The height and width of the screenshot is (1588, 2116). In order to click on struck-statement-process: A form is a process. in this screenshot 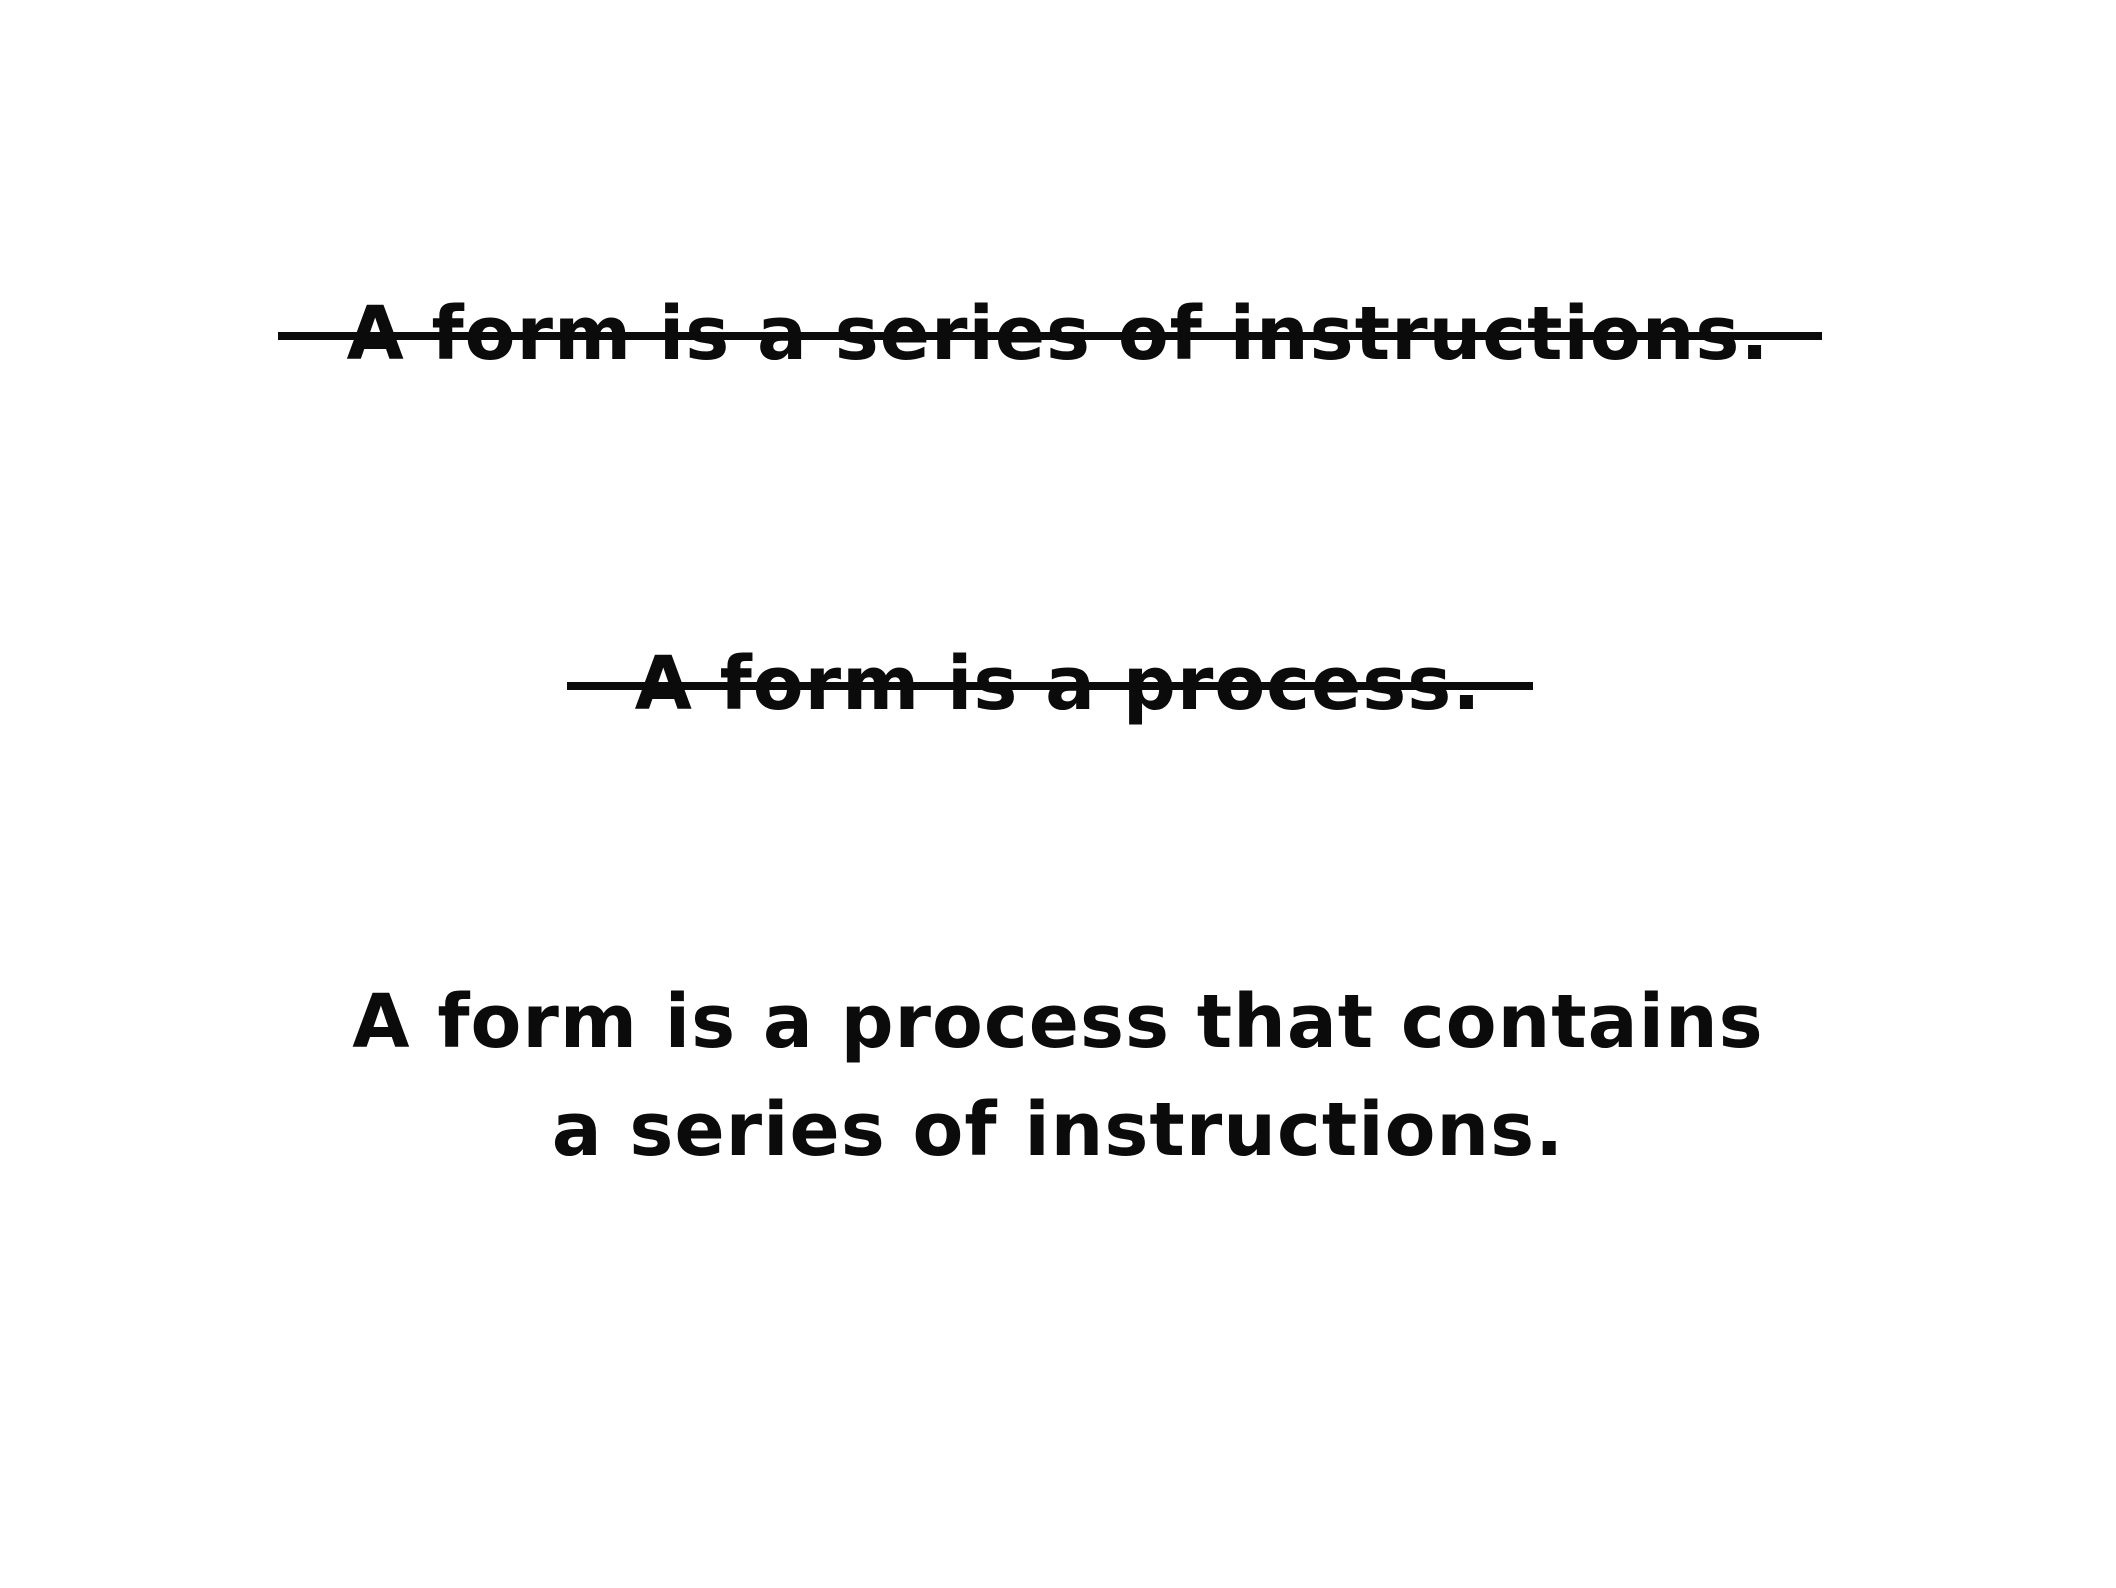, I will do `click(1058, 684)`.